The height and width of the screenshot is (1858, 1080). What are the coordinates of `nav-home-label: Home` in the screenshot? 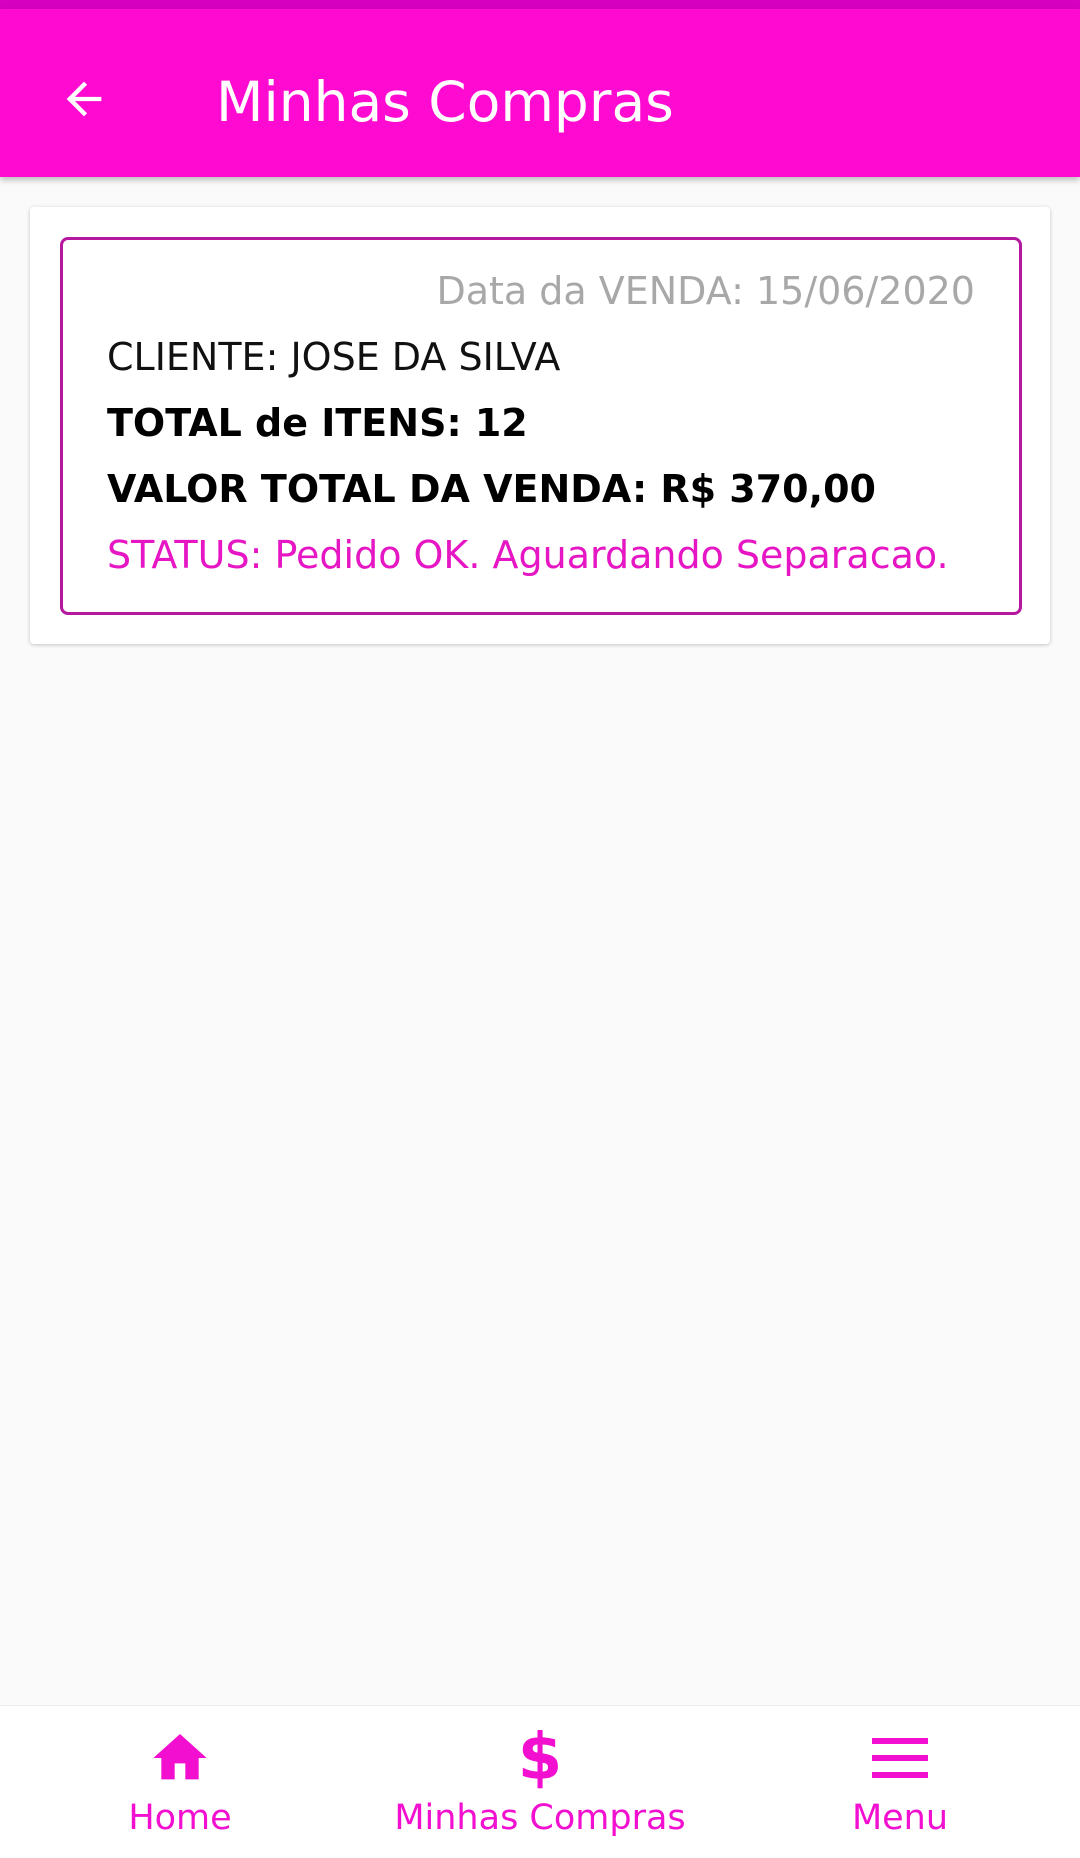 It's located at (180, 1818).